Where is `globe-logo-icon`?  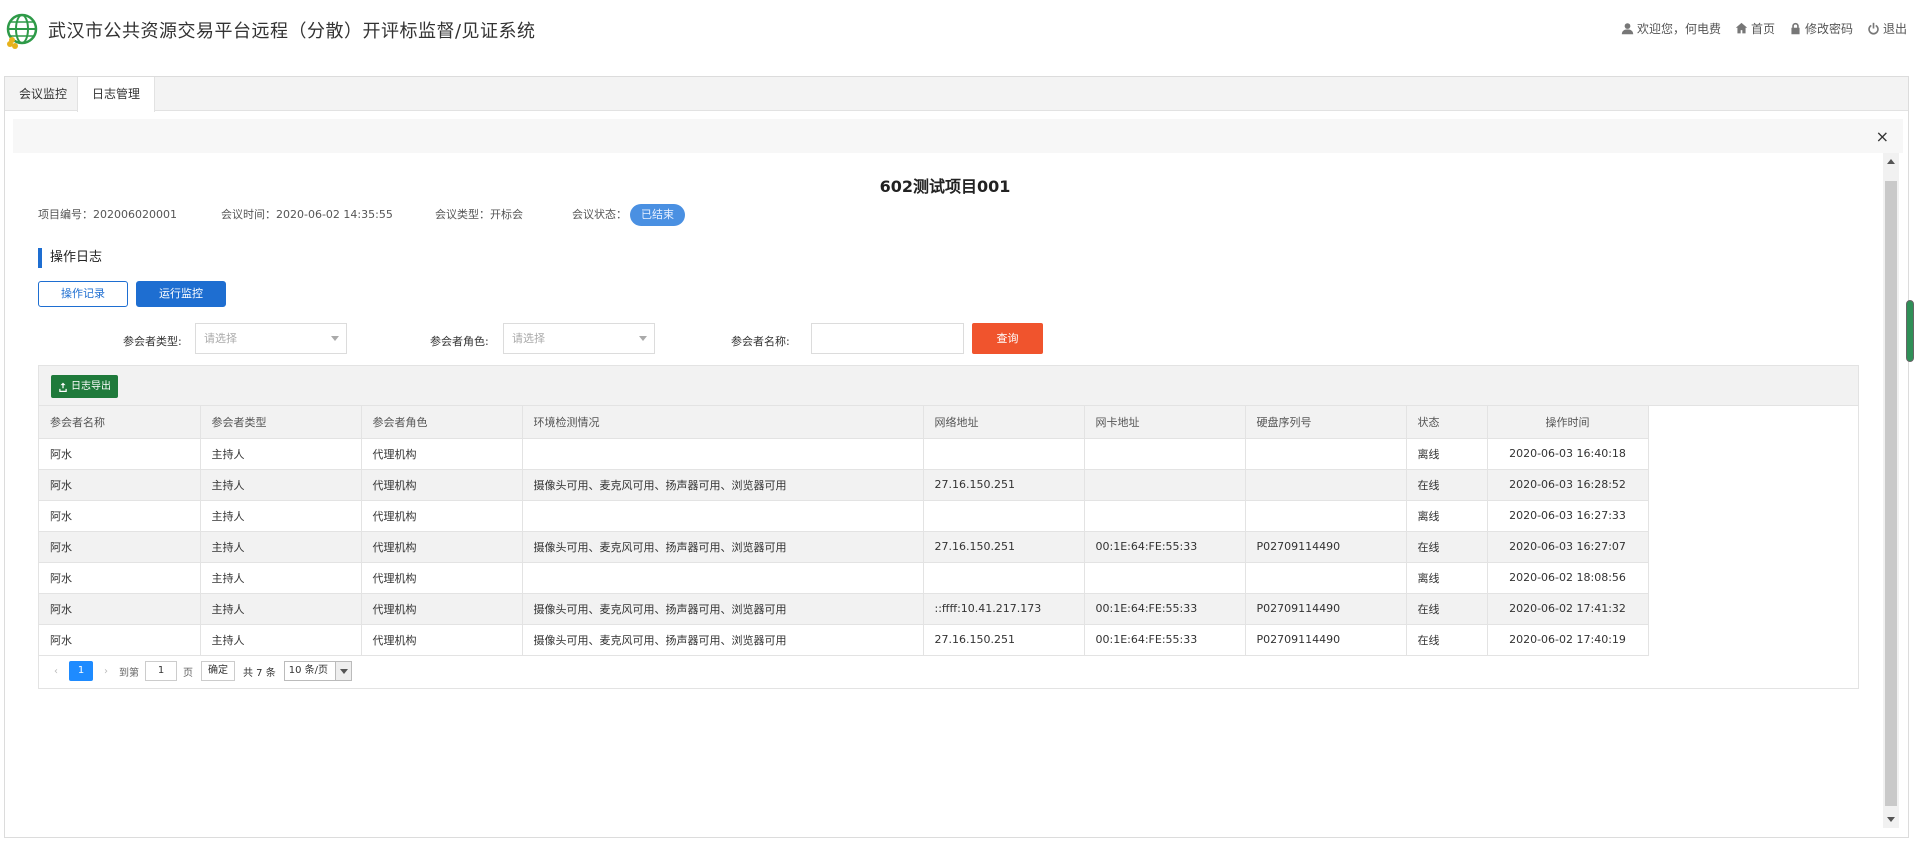 globe-logo-icon is located at coordinates (22, 31).